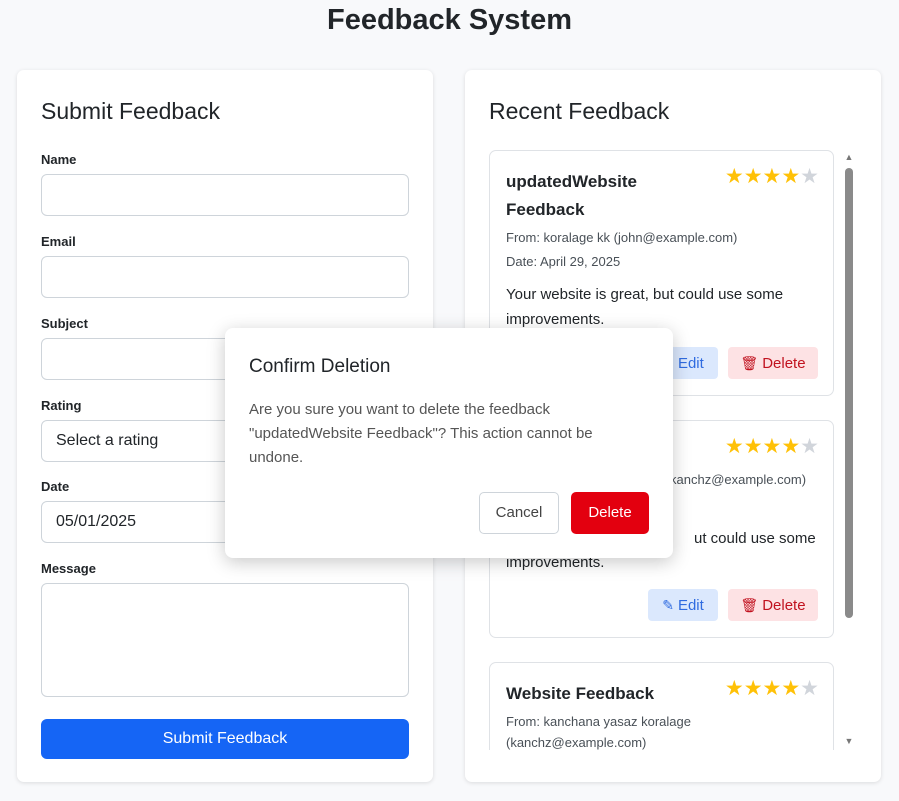  I want to click on scroll-thumb, so click(849, 393).